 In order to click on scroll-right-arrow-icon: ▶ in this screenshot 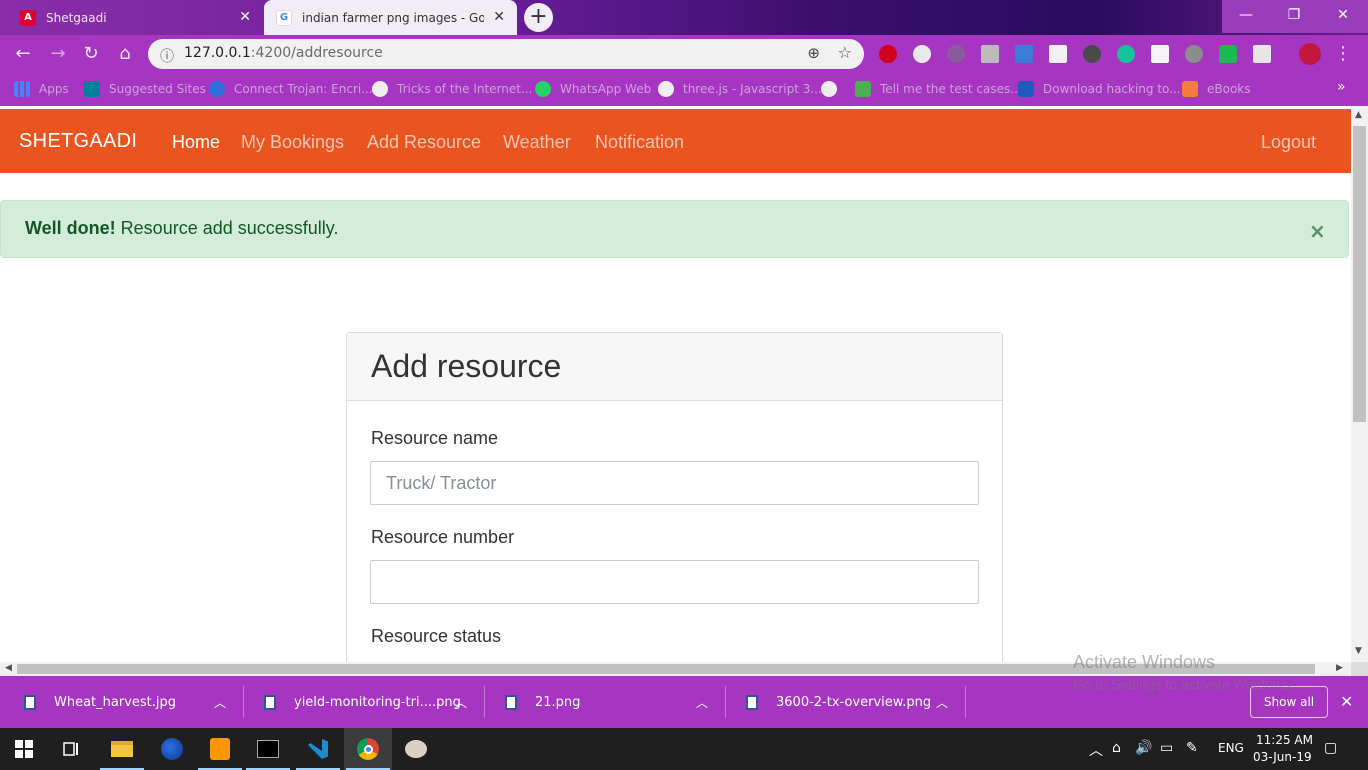, I will do `click(1339, 668)`.